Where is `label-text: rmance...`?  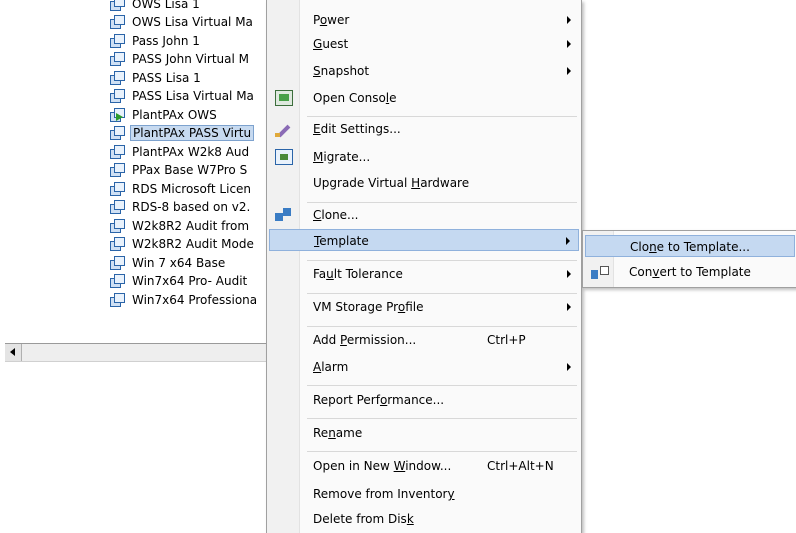 label-text: rmance... is located at coordinates (416, 400).